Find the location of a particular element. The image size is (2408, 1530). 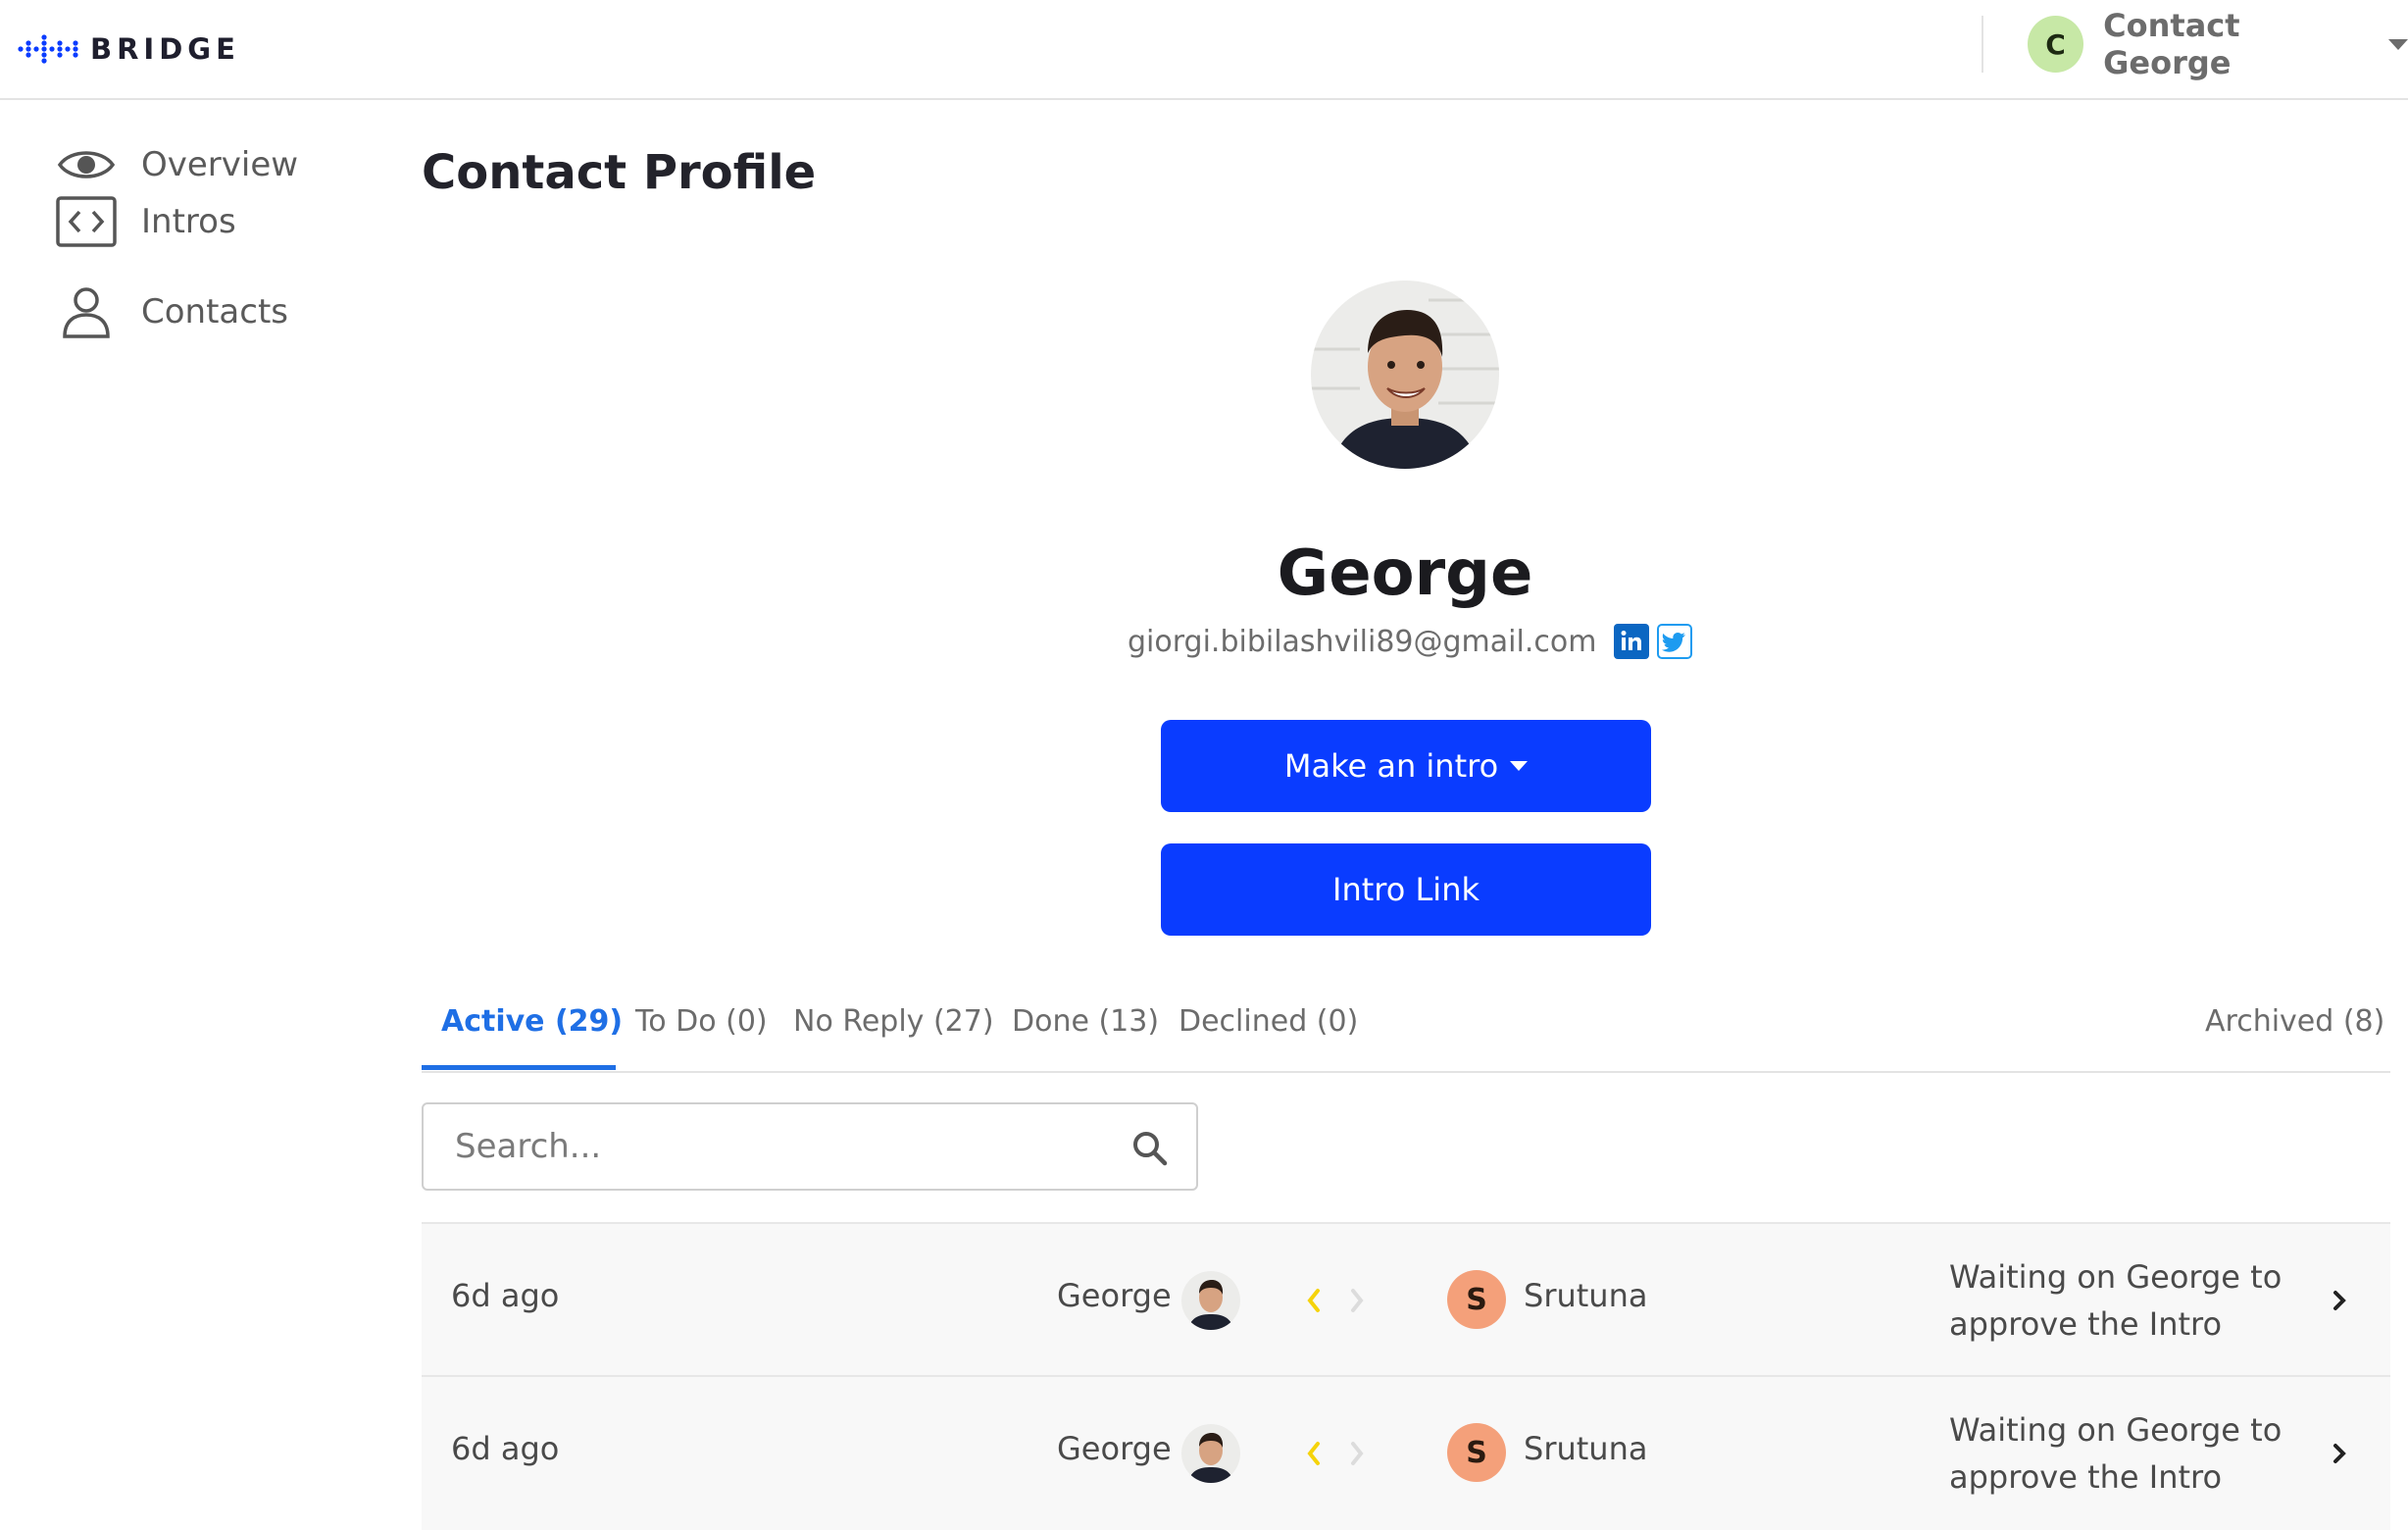

intro-link-label: Intro Link is located at coordinates (1406, 889).